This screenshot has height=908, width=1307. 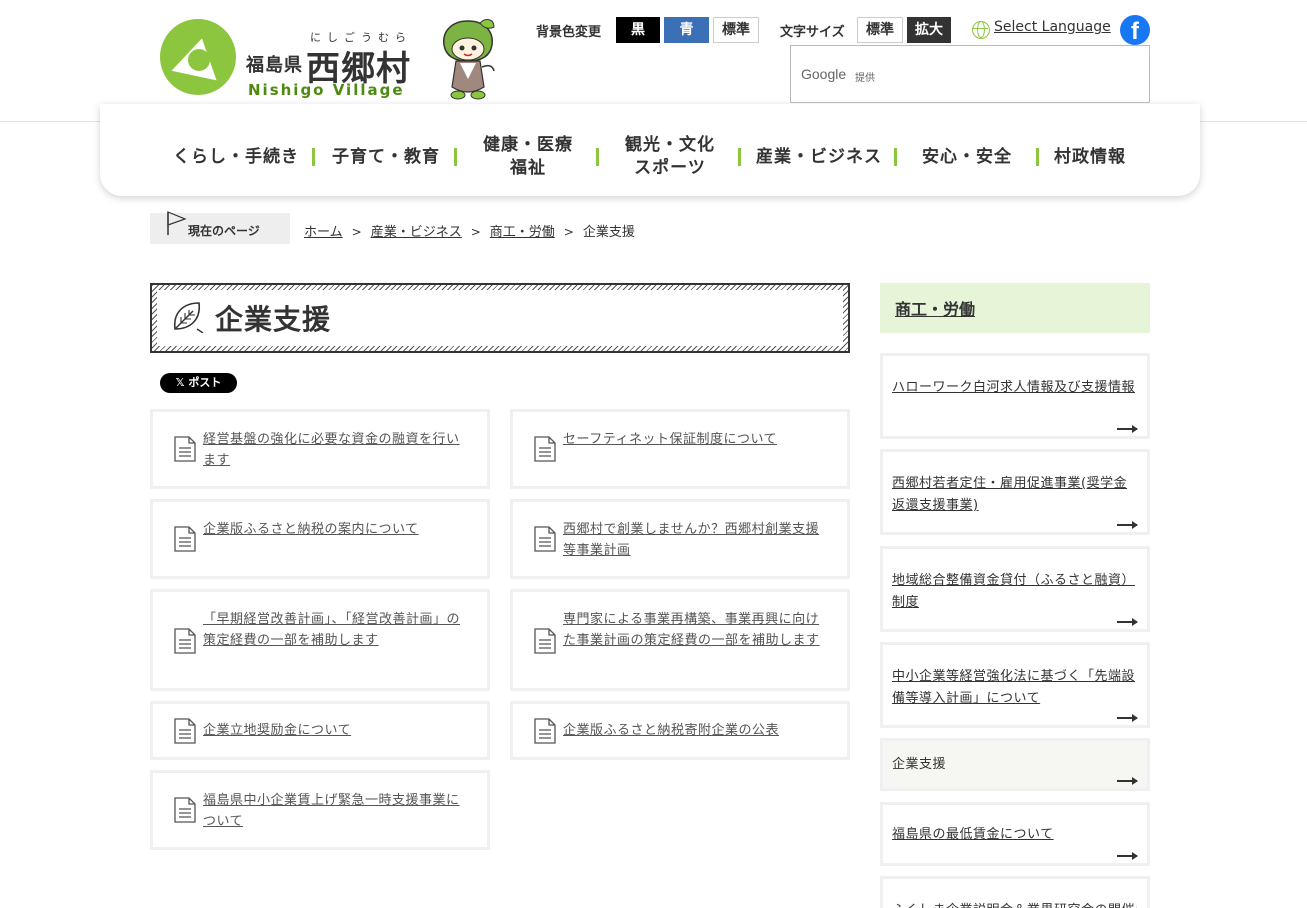 What do you see at coordinates (334, 450) in the screenshot?
I see `card-link: 経営基盤の強化に必要な資金の融資を行います` at bounding box center [334, 450].